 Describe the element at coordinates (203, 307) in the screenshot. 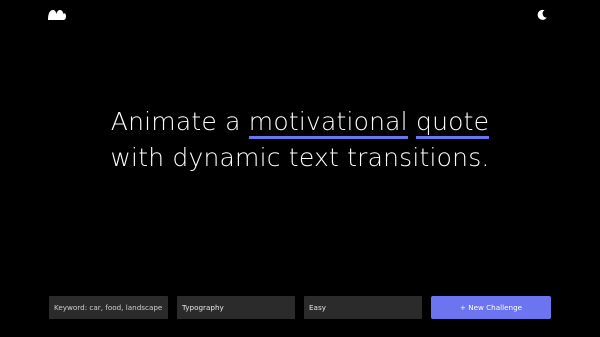

I see `category-select-value: Typography` at that location.